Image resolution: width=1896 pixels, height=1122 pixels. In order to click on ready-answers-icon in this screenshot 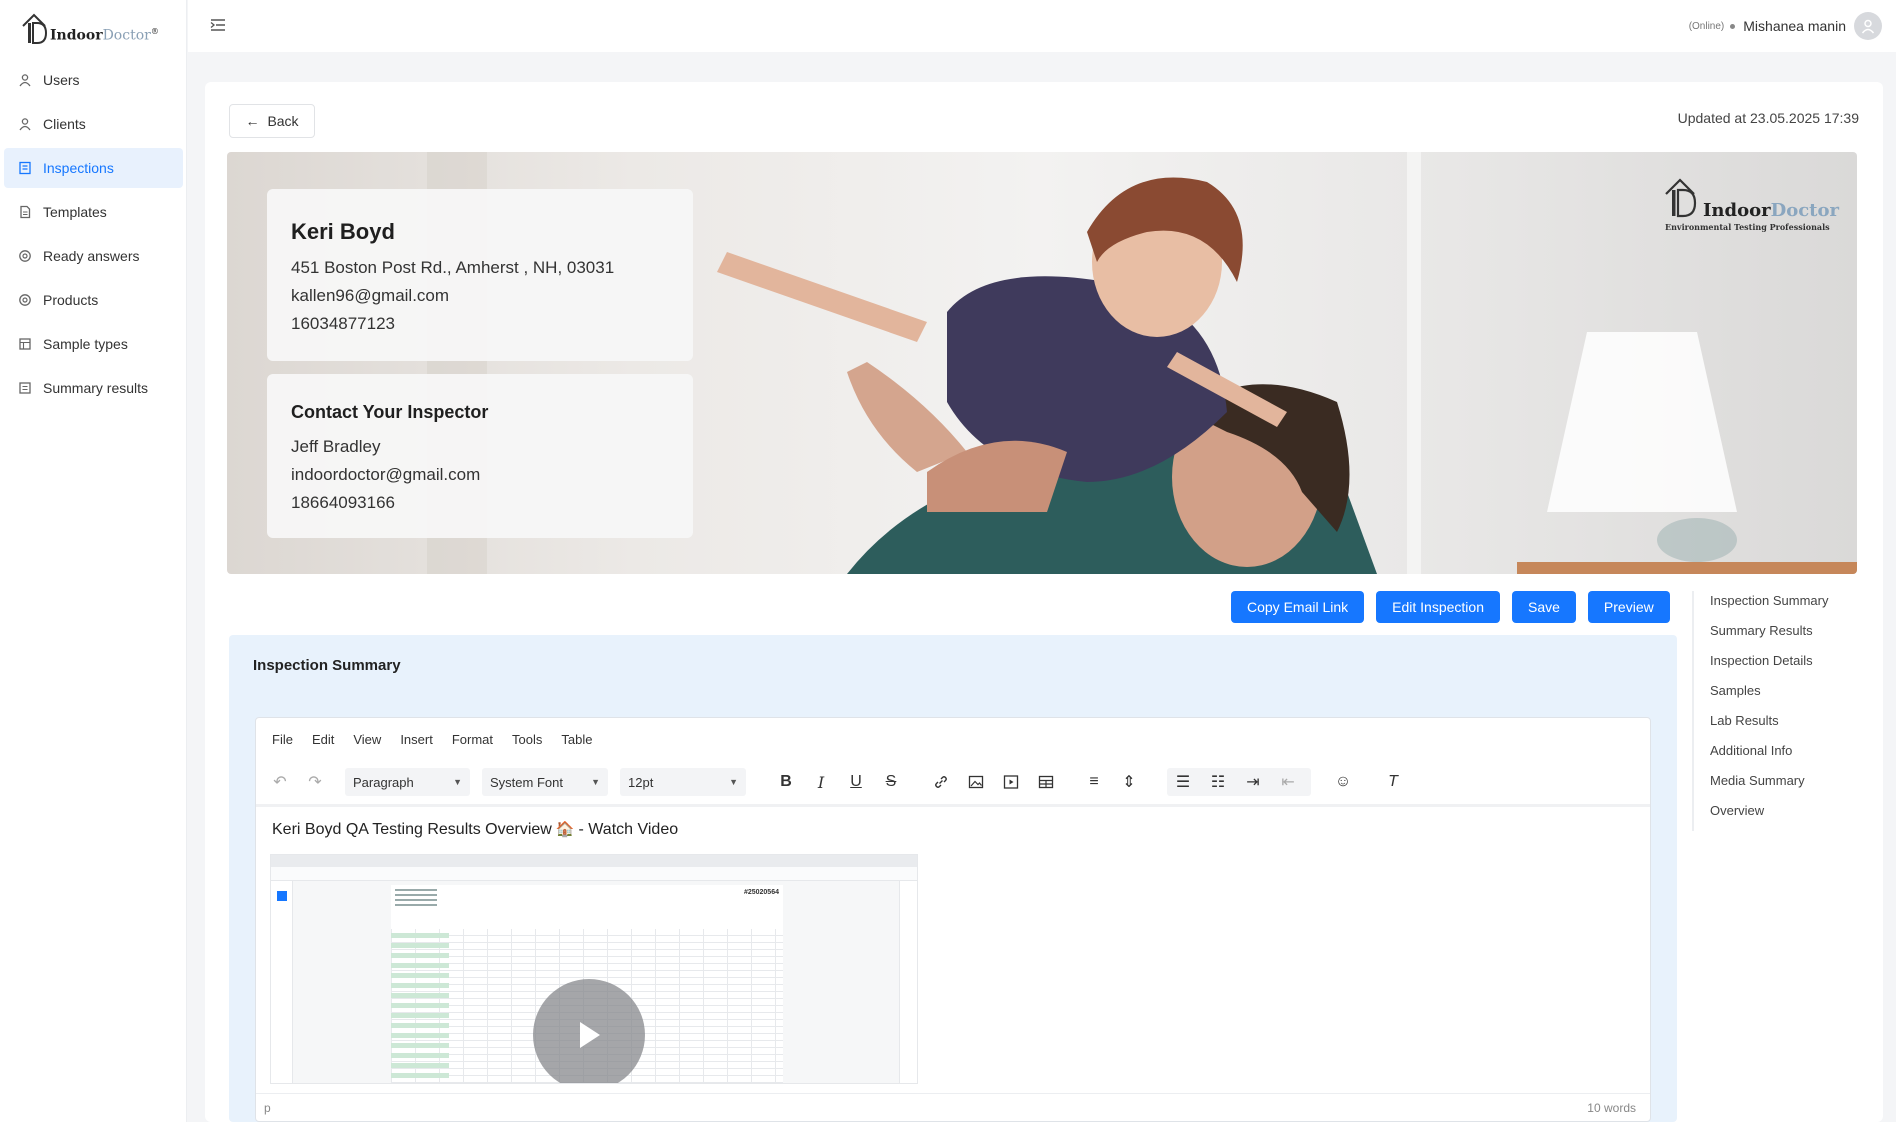, I will do `click(25, 256)`.